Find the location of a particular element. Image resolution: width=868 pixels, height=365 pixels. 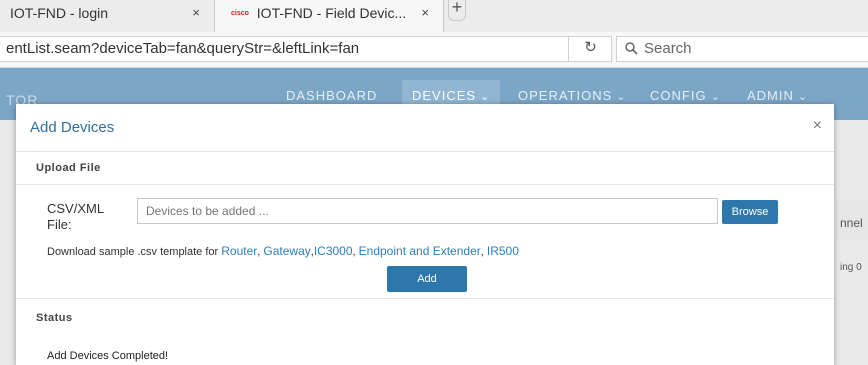

gateway-template-link: Gateway is located at coordinates (286, 251).